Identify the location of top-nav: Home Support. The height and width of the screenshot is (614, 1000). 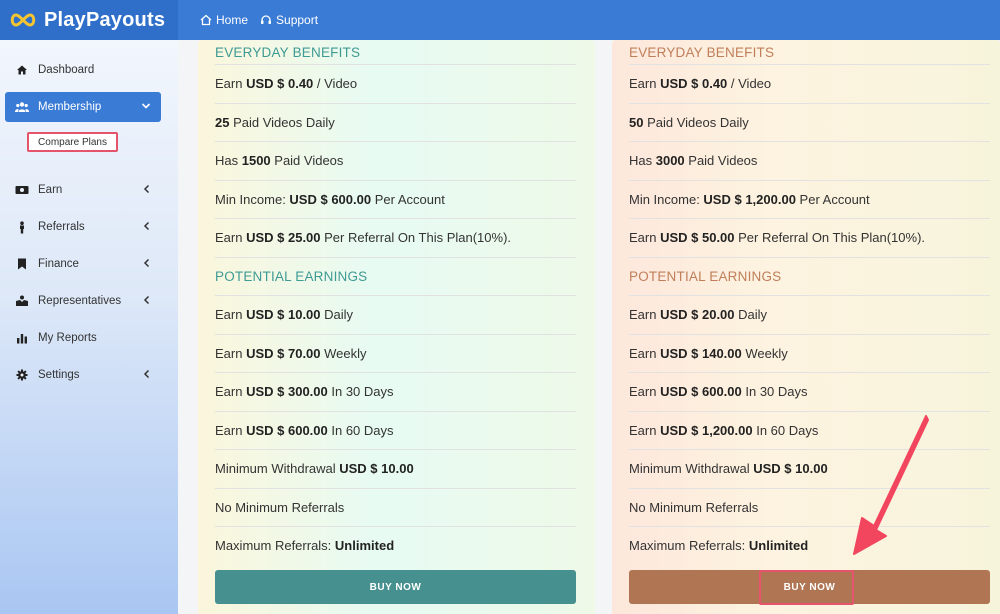
(265, 20).